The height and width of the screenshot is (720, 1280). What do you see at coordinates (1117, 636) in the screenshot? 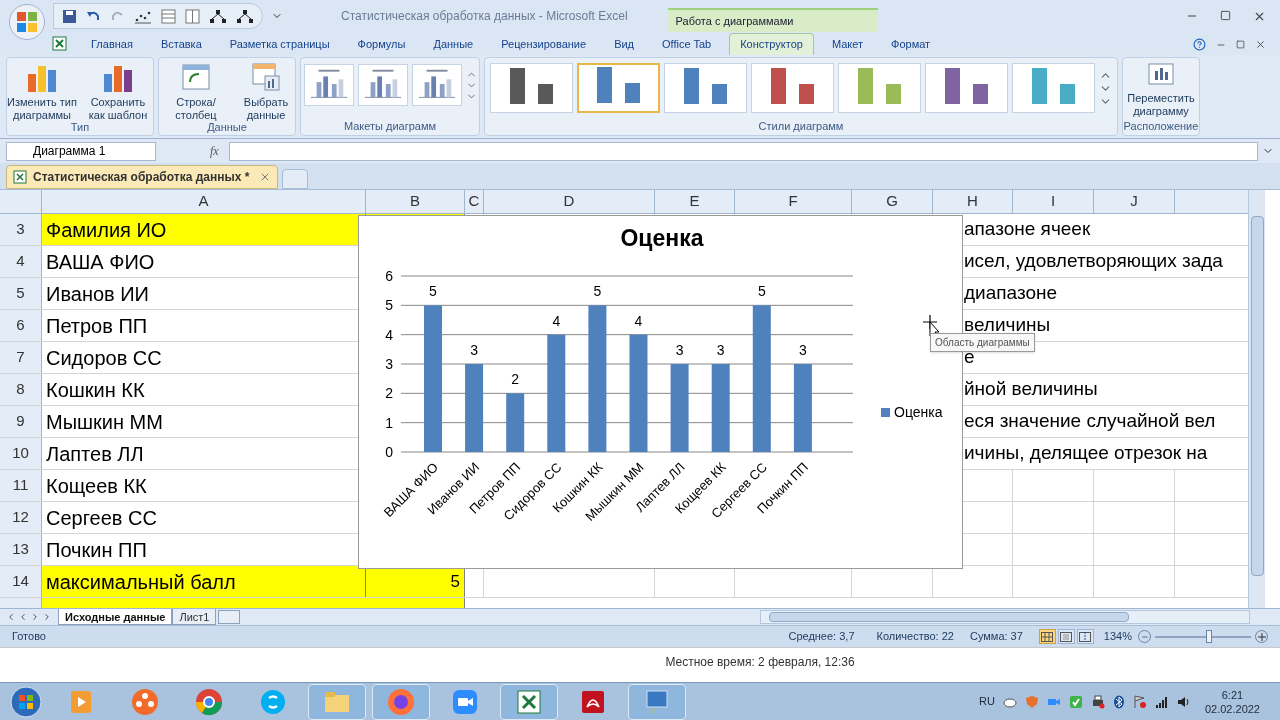
I see `zoom-level: 134%` at bounding box center [1117, 636].